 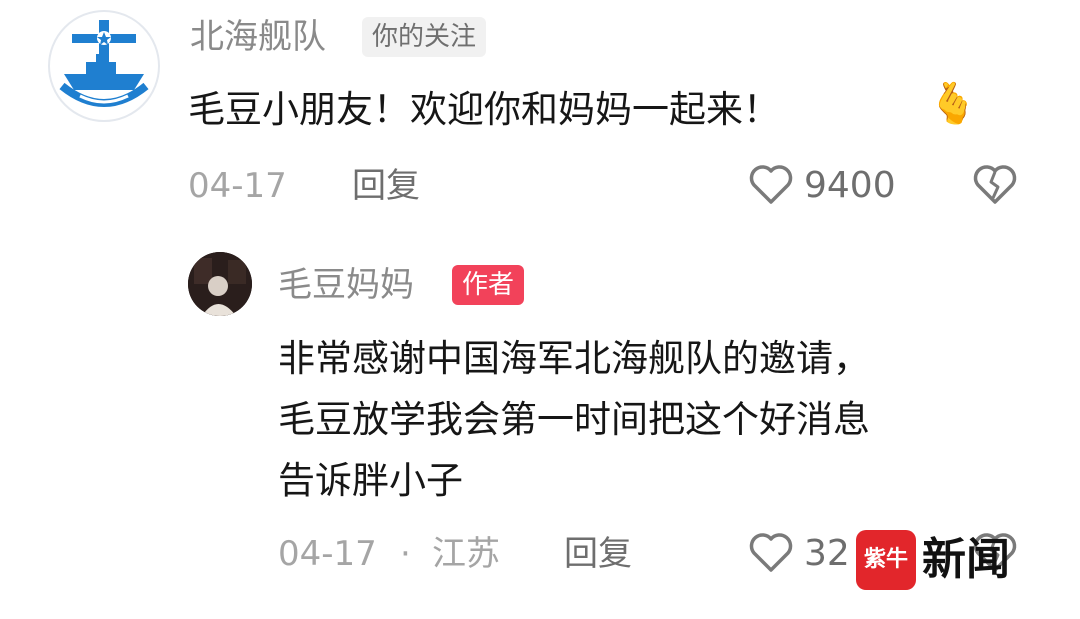 I want to click on reply-date: 04-17, so click(x=327, y=554).